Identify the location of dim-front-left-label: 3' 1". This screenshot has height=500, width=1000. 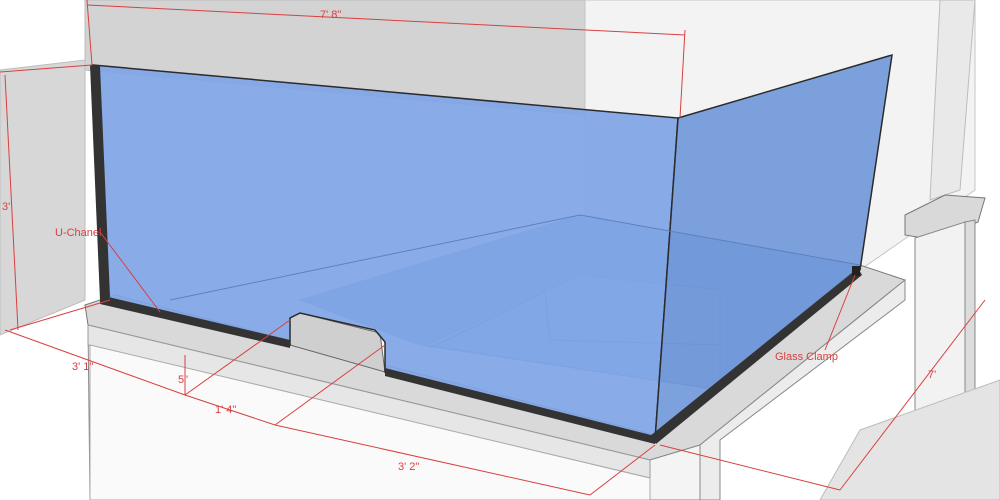
(82, 367).